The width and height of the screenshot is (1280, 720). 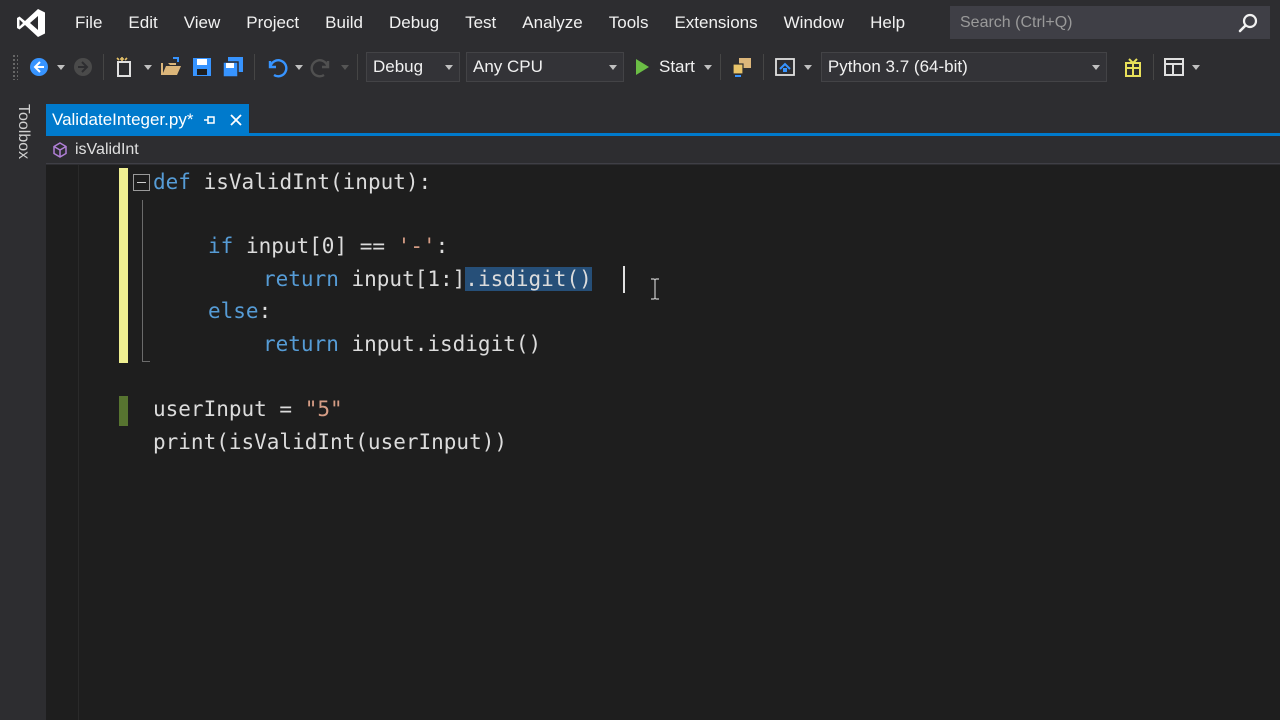 I want to click on menu-tools: Tools, so click(x=629, y=22).